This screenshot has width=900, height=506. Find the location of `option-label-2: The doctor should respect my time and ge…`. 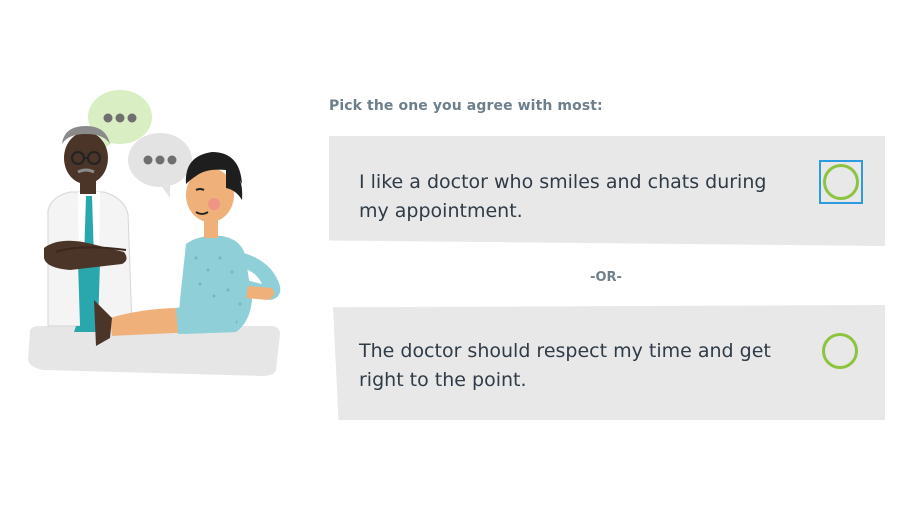

option-label-2: The doctor should respect my time and ge… is located at coordinates (565, 365).